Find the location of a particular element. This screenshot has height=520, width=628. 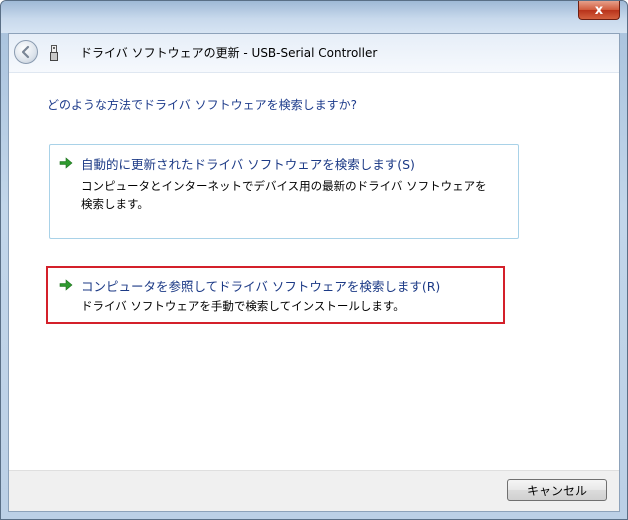

option-auto-search-desc-line2: 検索します。 is located at coordinates (115, 204).